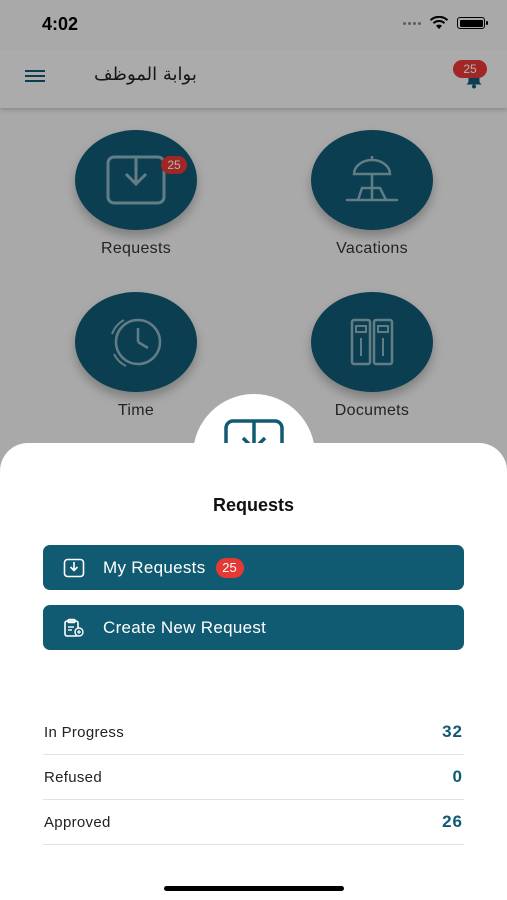  Describe the element at coordinates (84, 732) in the screenshot. I see `stat-label: In Progress` at that location.